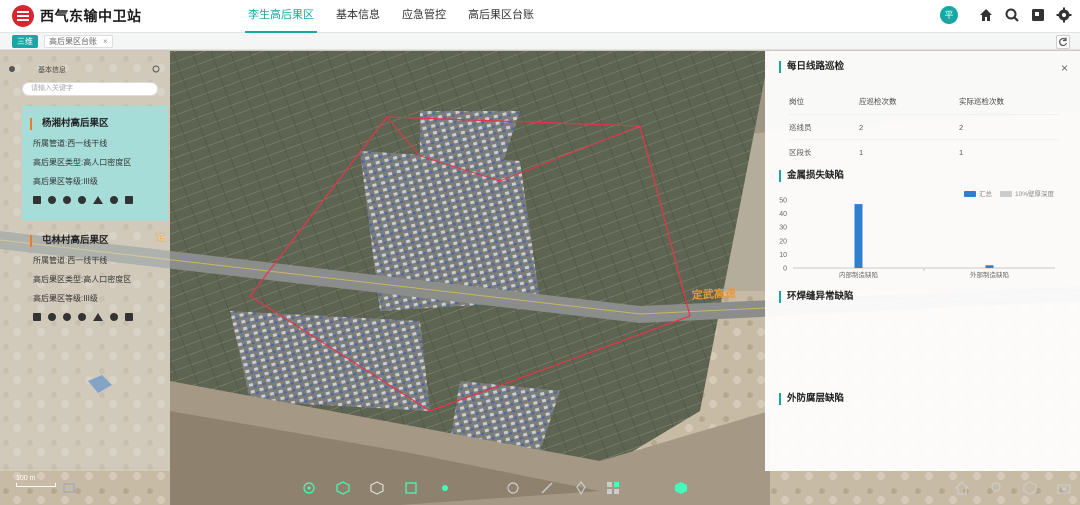 This screenshot has width=1080, height=505. Describe the element at coordinates (783, 201) in the screenshot. I see `y-tick-label: 50` at that location.